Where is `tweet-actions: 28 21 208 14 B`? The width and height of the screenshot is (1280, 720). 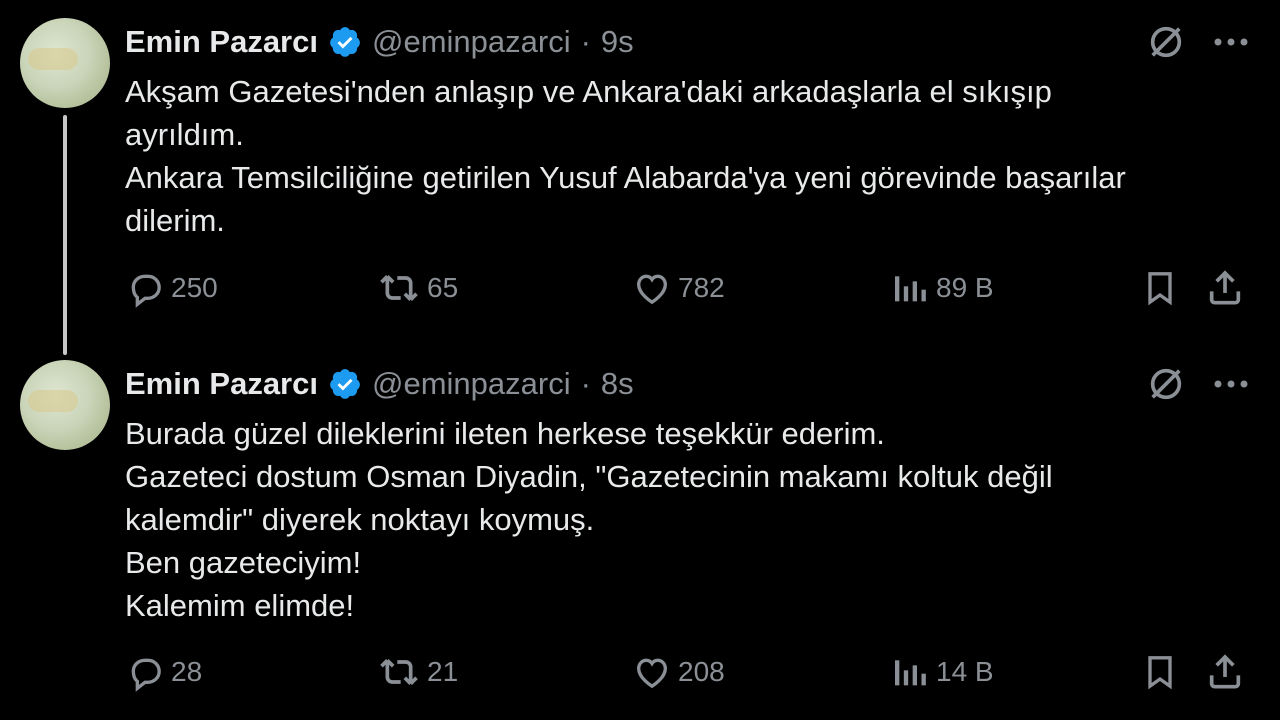
tweet-actions: 28 21 208 14 B is located at coordinates (690, 677).